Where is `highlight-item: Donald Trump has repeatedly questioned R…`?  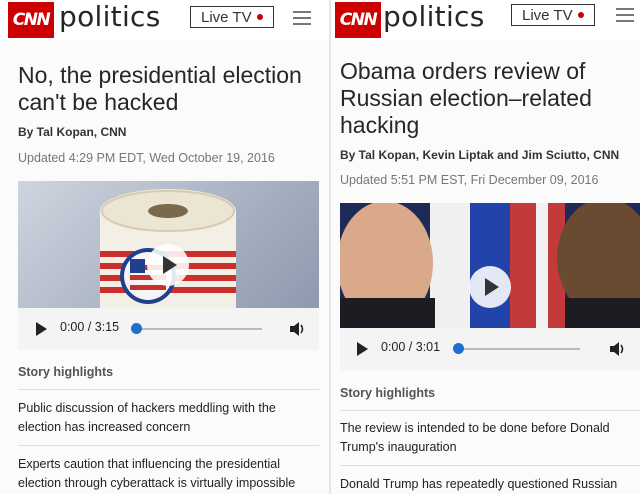 highlight-item: Donald Trump has repeatedly questioned R… is located at coordinates (479, 484).